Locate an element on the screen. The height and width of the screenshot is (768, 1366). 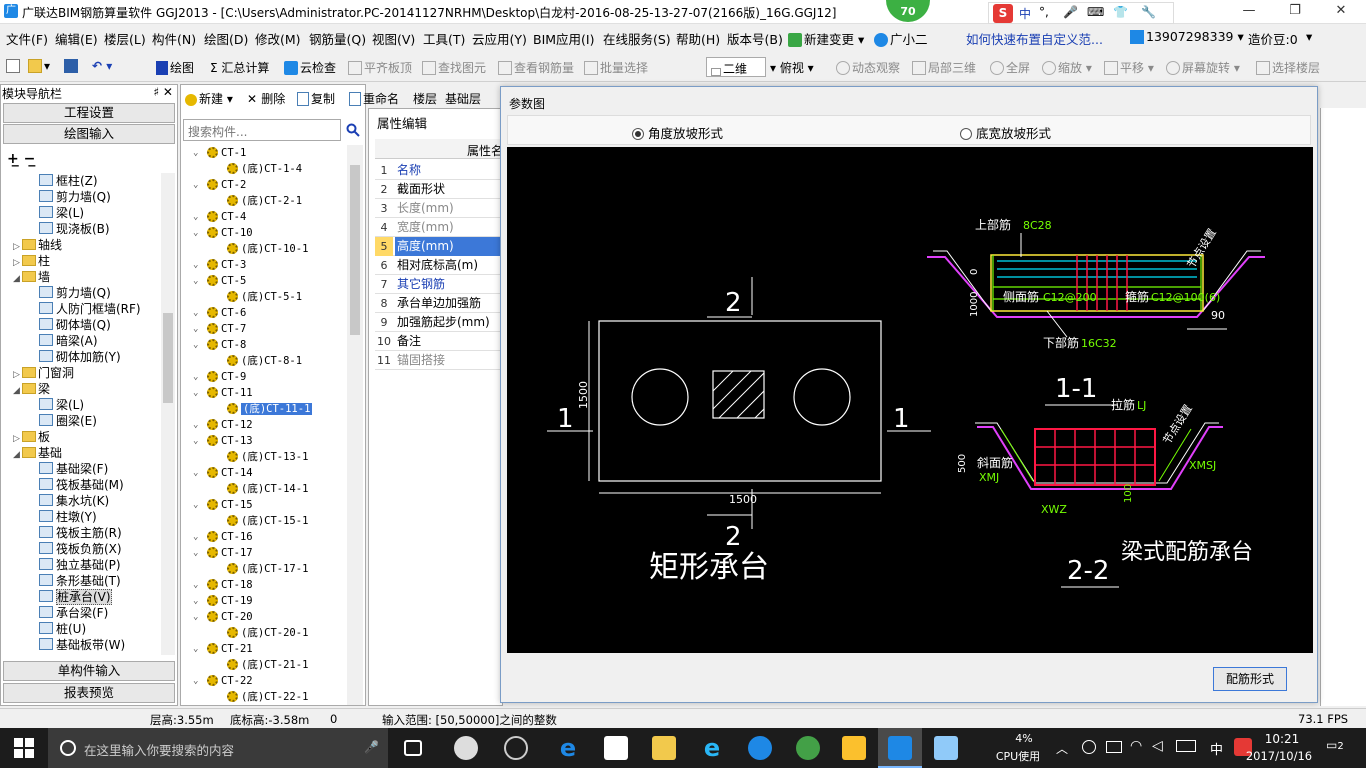
ggj-taskbar-button is located at coordinates (900, 748).